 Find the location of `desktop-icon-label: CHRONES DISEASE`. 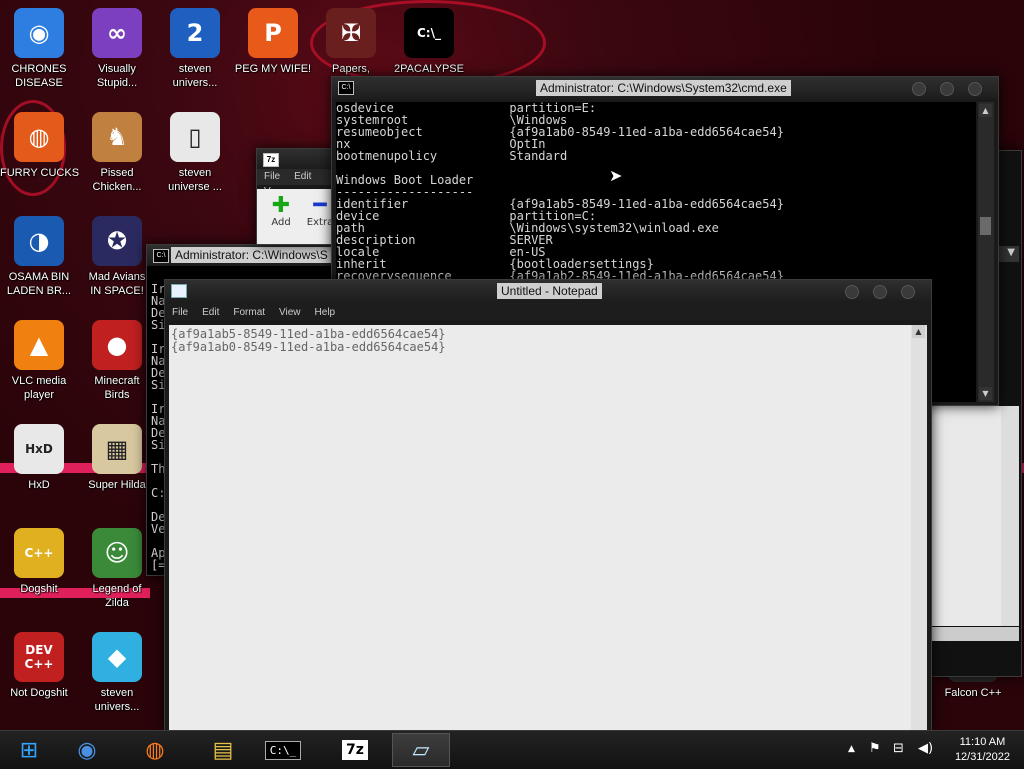

desktop-icon-label: CHRONES DISEASE is located at coordinates (39, 76).